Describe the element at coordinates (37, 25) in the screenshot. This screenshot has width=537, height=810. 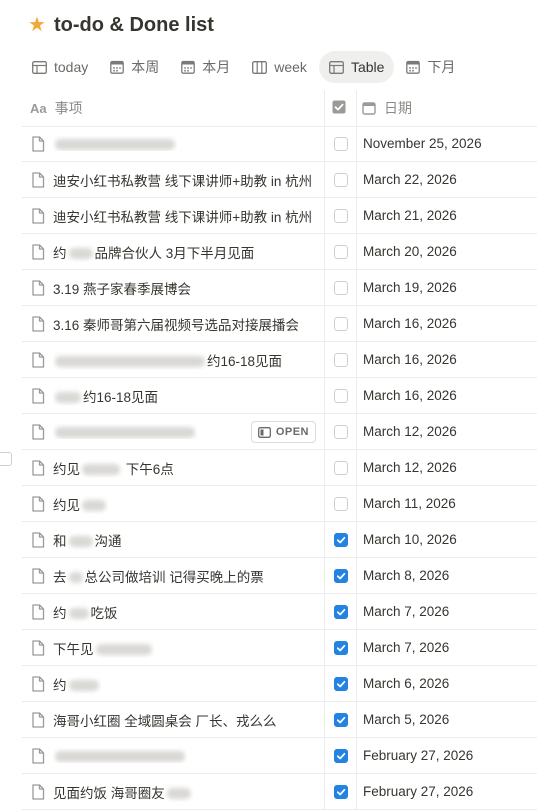
I see `star-icon: ★` at that location.